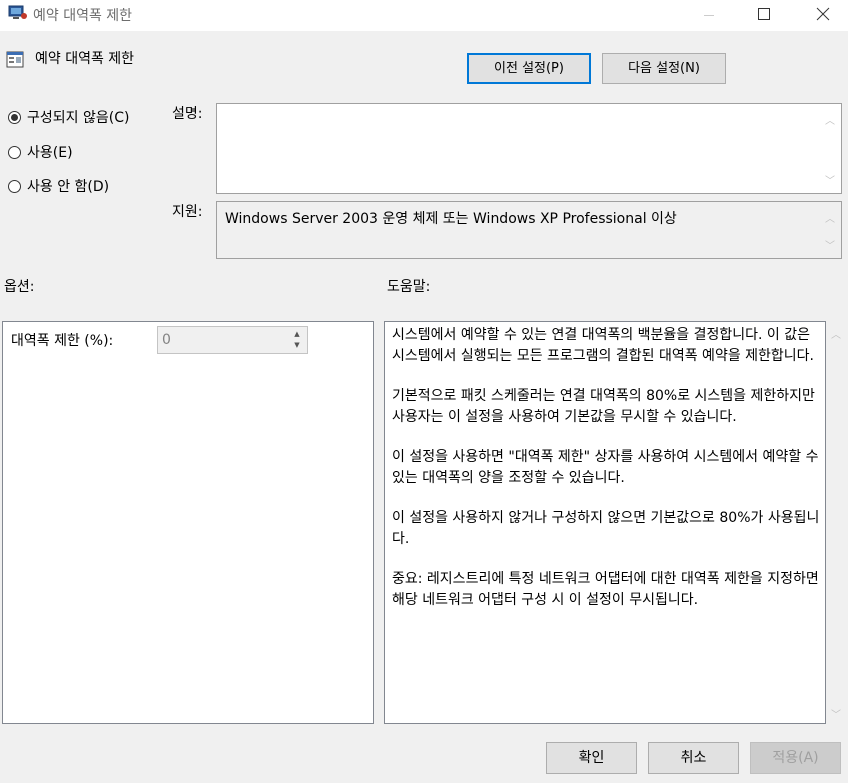 This screenshot has height=783, width=848. What do you see at coordinates (591, 758) in the screenshot?
I see `ok-button: 확인` at bounding box center [591, 758].